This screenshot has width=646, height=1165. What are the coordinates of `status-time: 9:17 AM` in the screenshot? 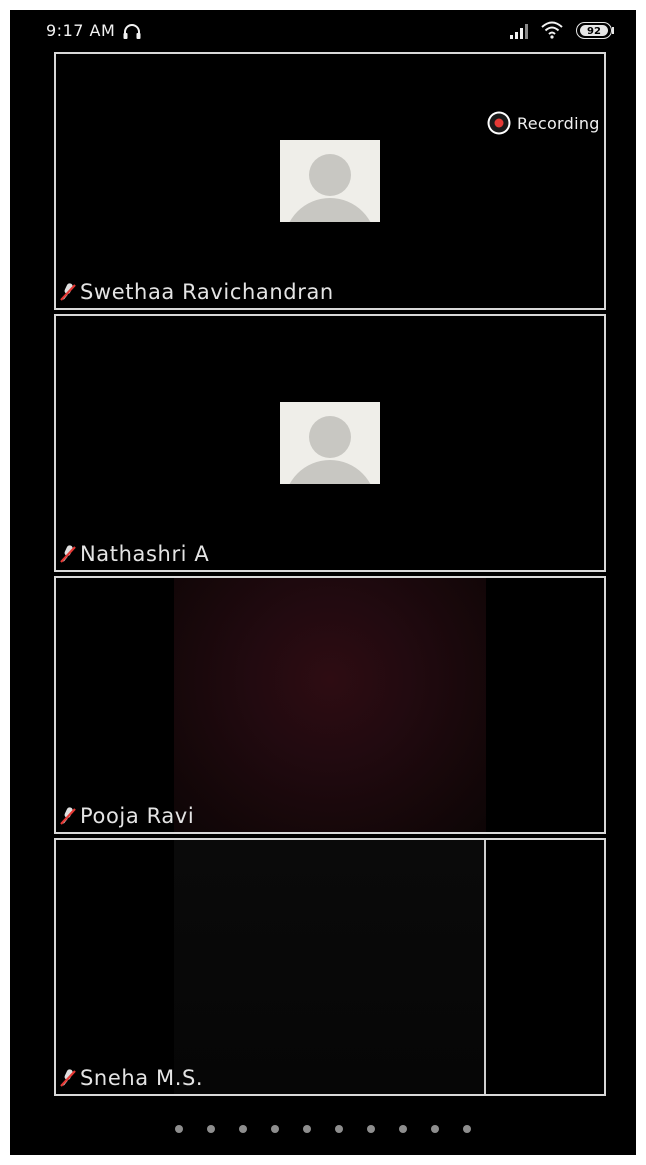 It's located at (81, 30).